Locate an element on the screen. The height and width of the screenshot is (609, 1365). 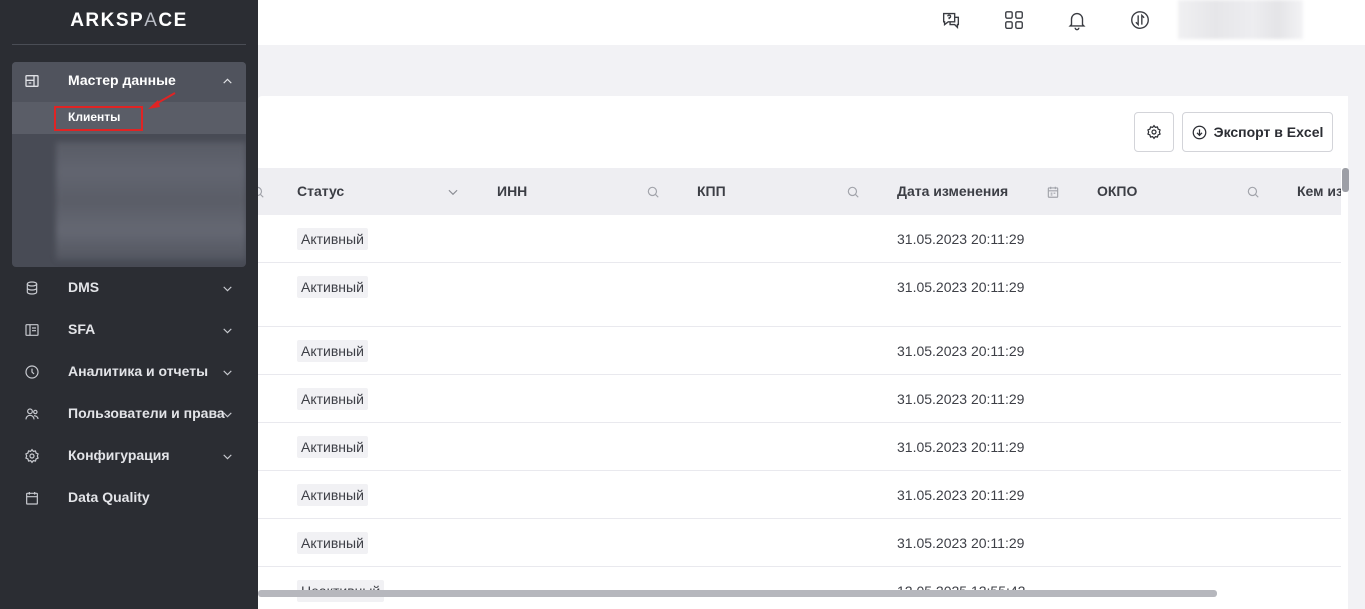
table-settings-button is located at coordinates (1154, 132).